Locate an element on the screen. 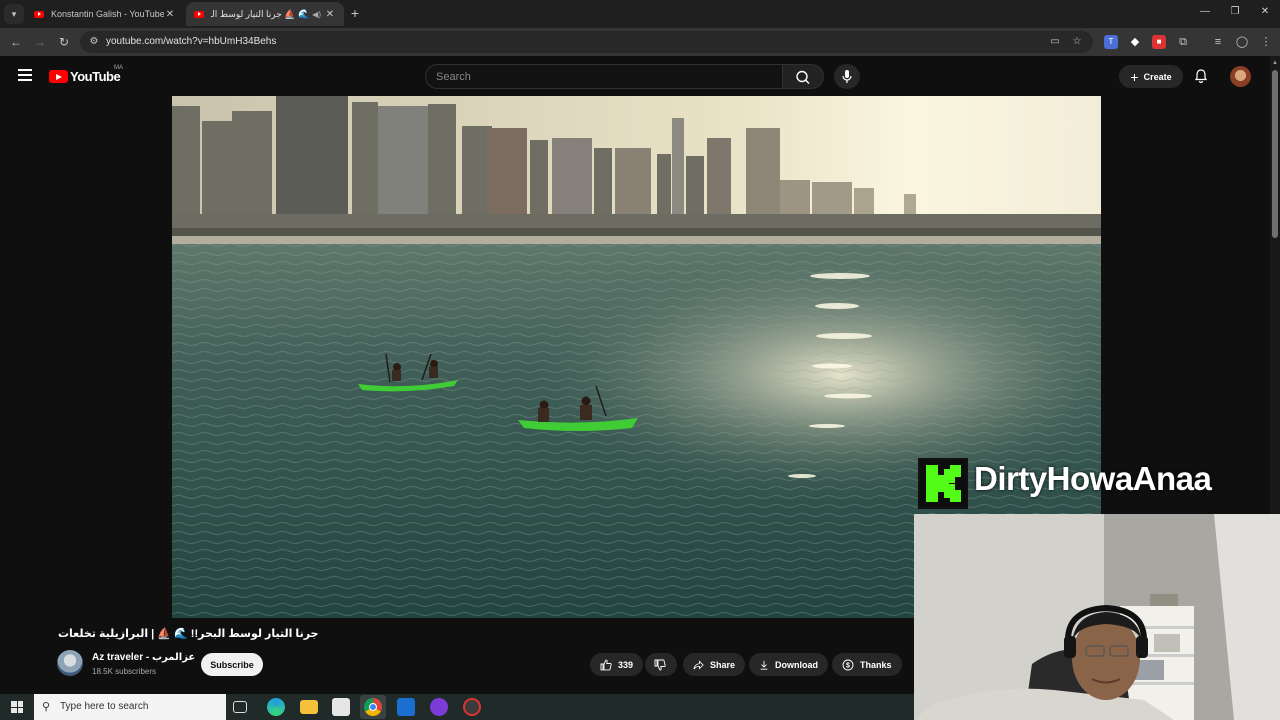 The image size is (1280, 720). reading-list-icon: ≡ is located at coordinates (1218, 42).